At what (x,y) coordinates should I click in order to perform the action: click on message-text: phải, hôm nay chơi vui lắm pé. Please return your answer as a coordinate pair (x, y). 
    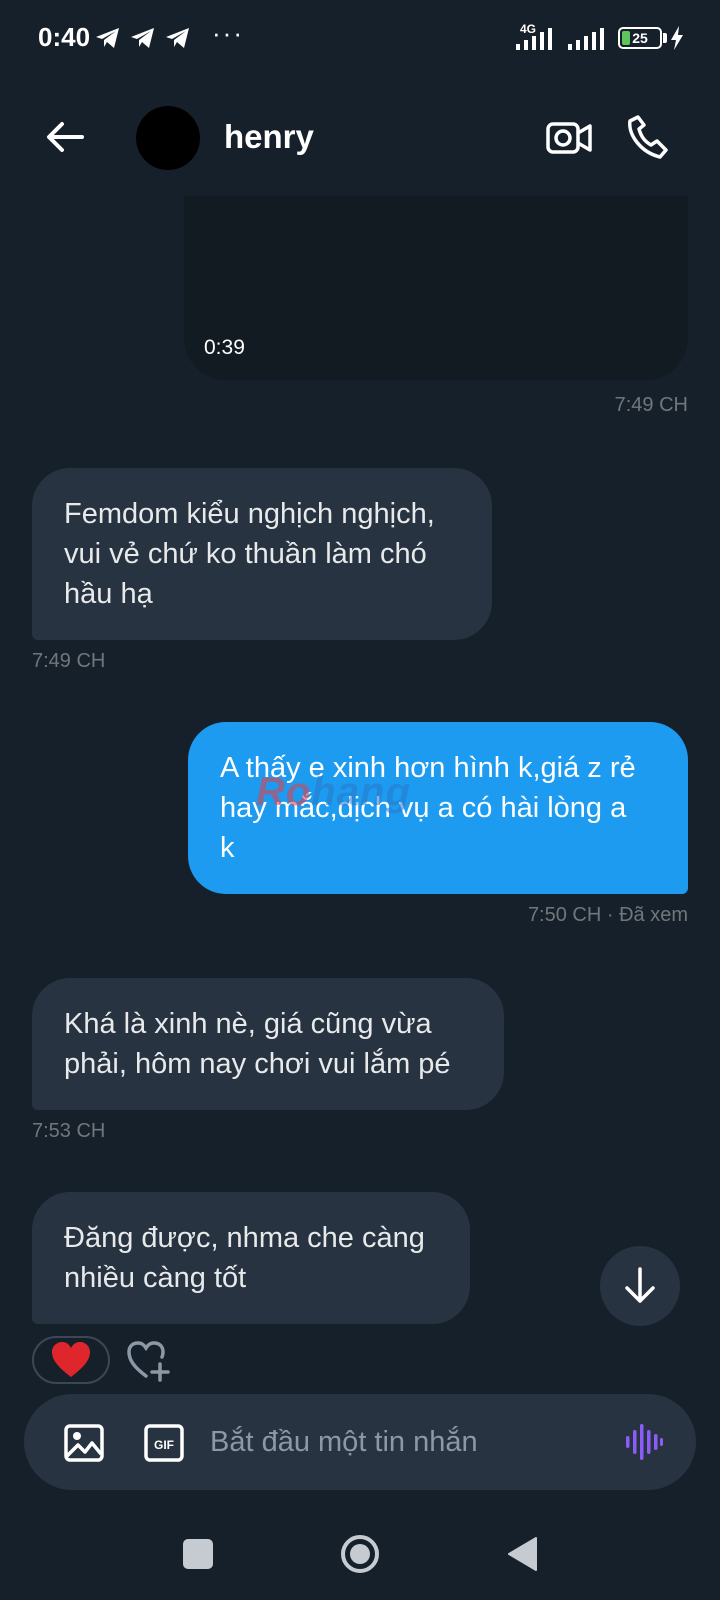
    Looking at the image, I should click on (257, 1064).